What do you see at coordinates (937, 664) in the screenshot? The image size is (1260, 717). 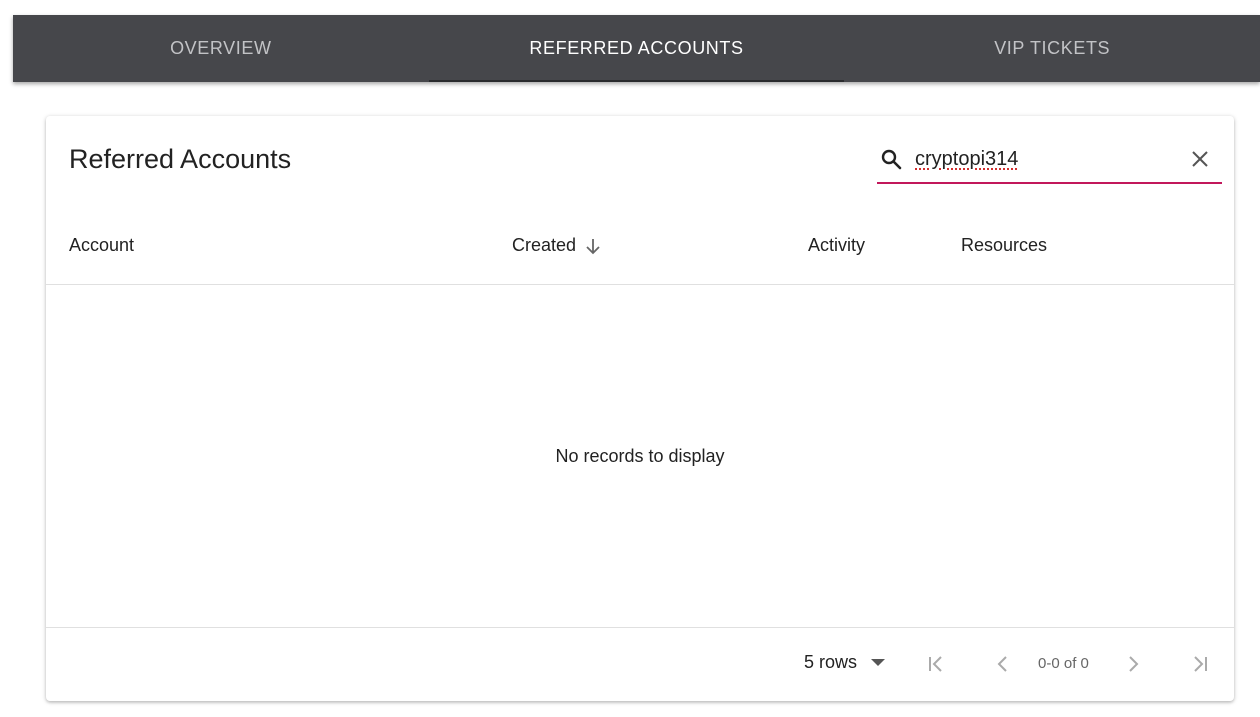 I see `first-page-icon` at bounding box center [937, 664].